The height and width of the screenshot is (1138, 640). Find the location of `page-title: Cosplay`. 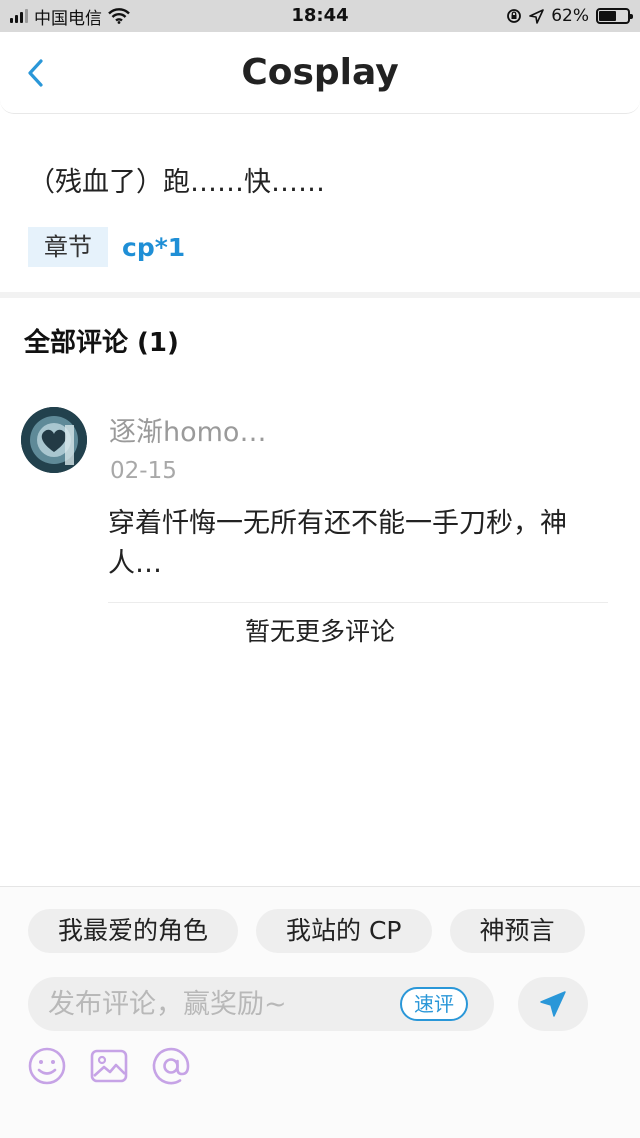

page-title: Cosplay is located at coordinates (320, 72).